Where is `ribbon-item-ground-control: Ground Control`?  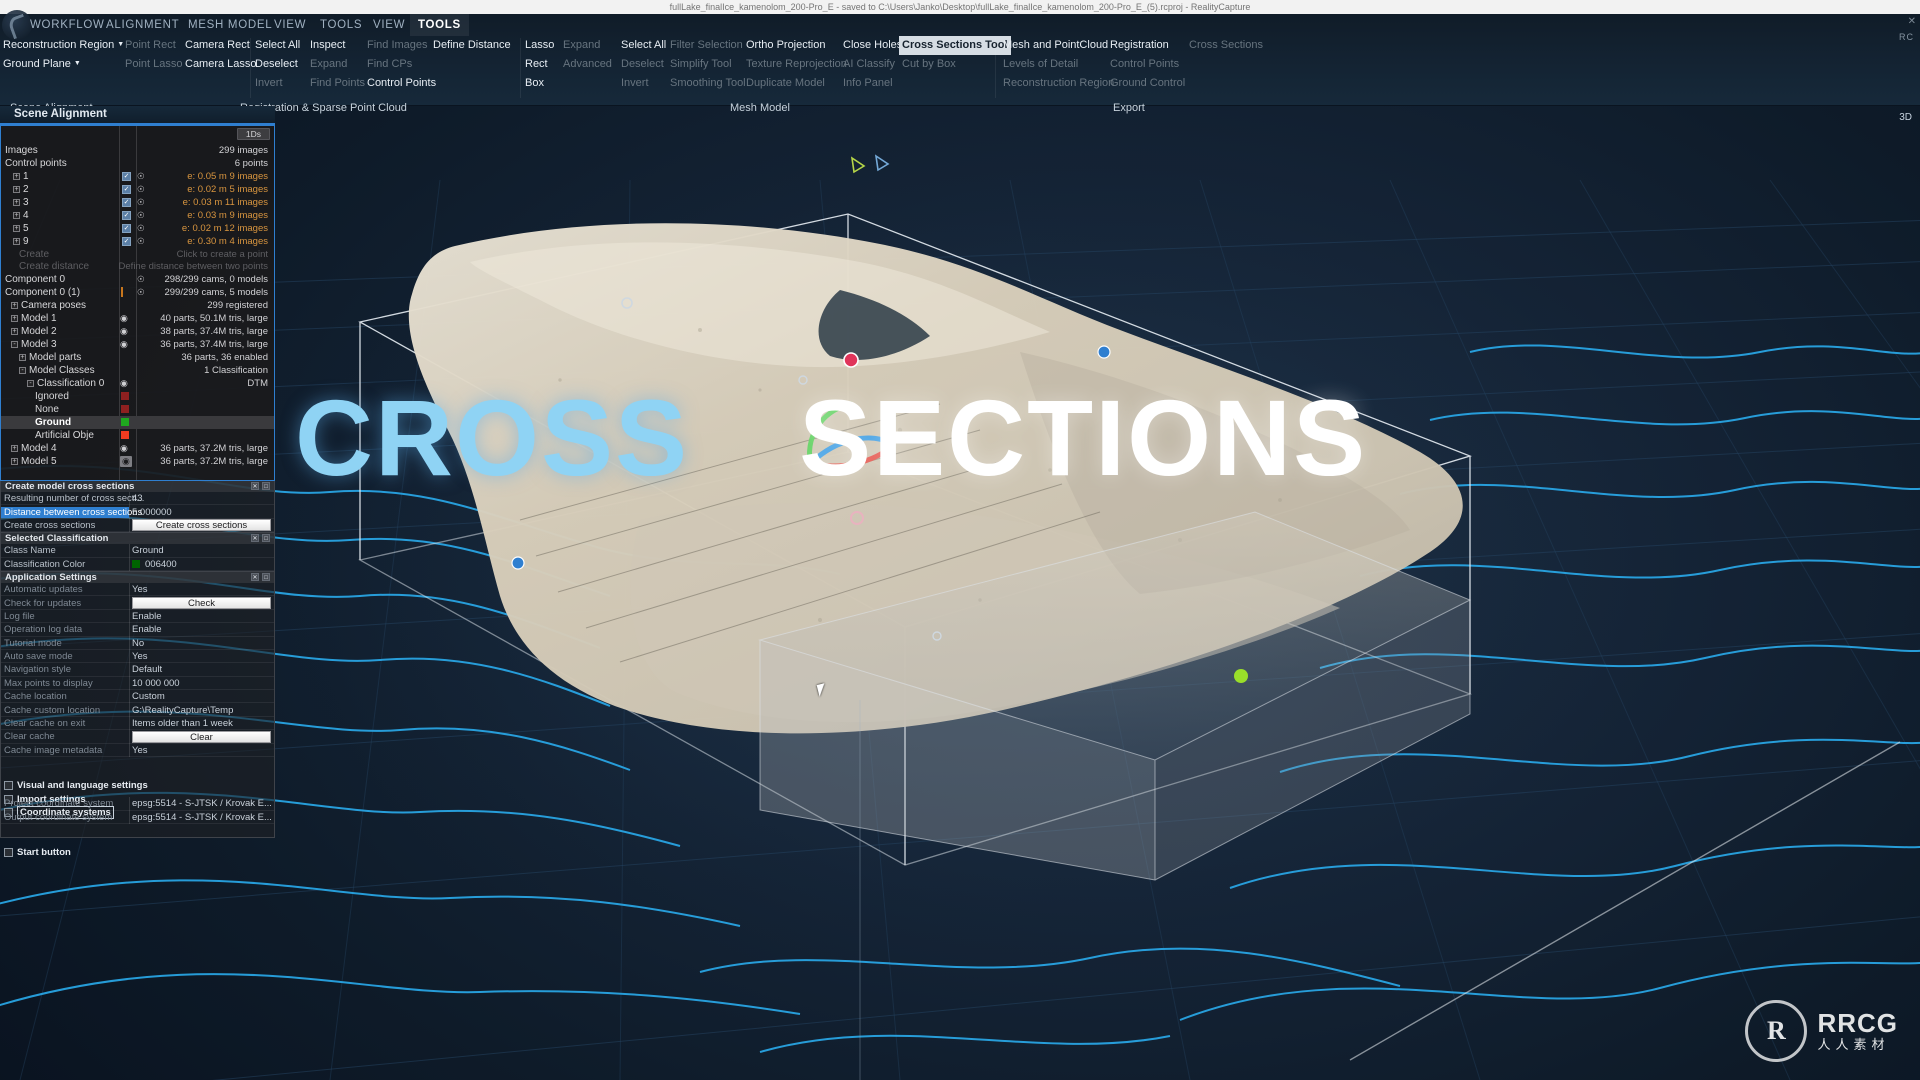
ribbon-item-ground-control: Ground Control is located at coordinates (1147, 83).